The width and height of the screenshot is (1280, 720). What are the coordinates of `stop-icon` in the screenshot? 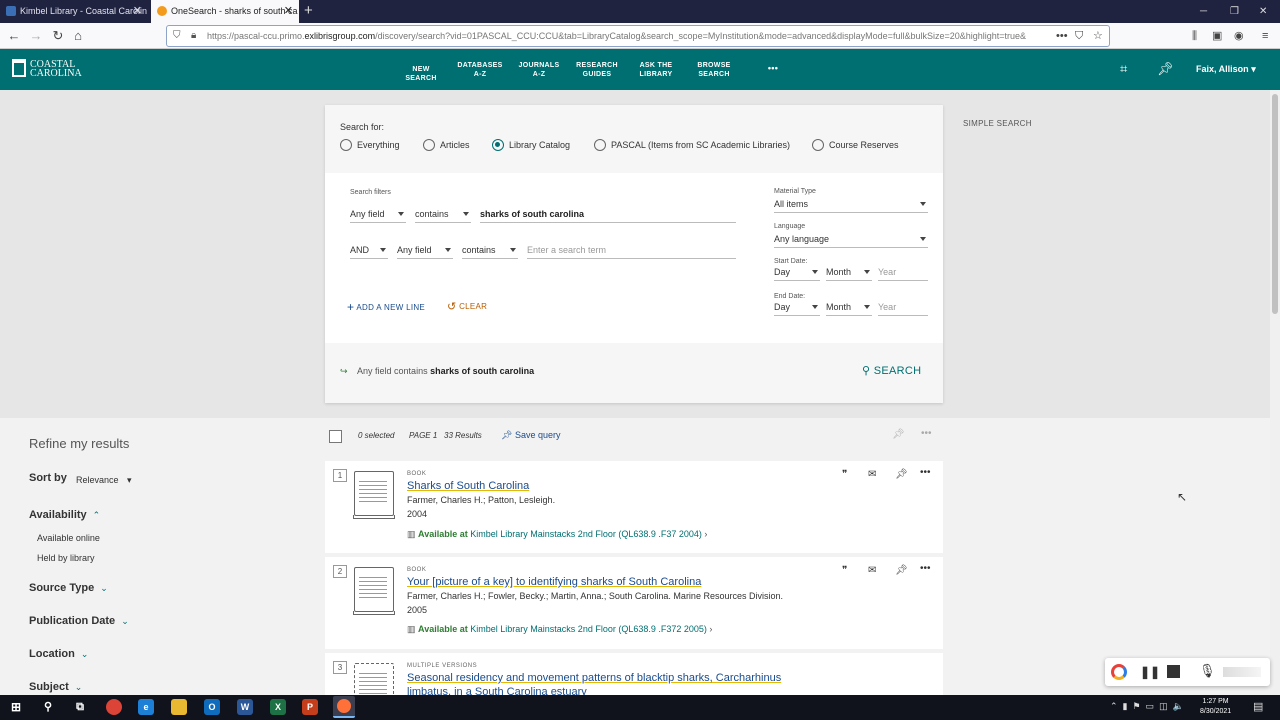 It's located at (1173, 671).